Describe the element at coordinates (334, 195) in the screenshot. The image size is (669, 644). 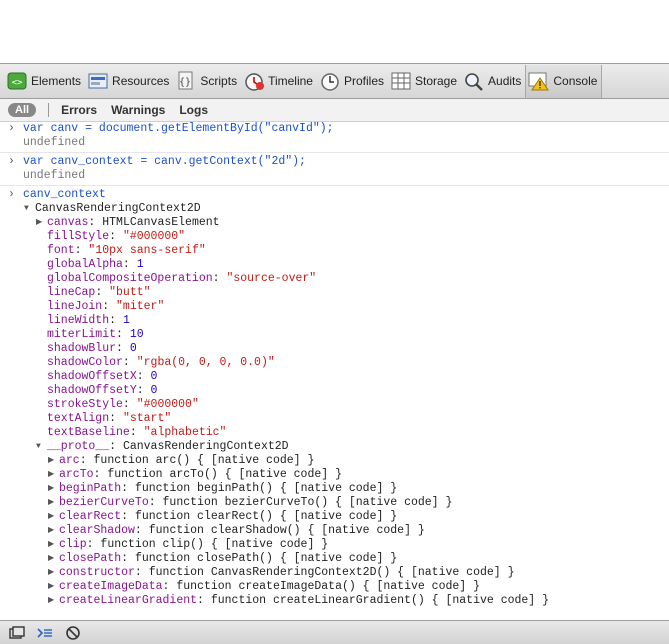
I see `console-command: › canv_context` at that location.